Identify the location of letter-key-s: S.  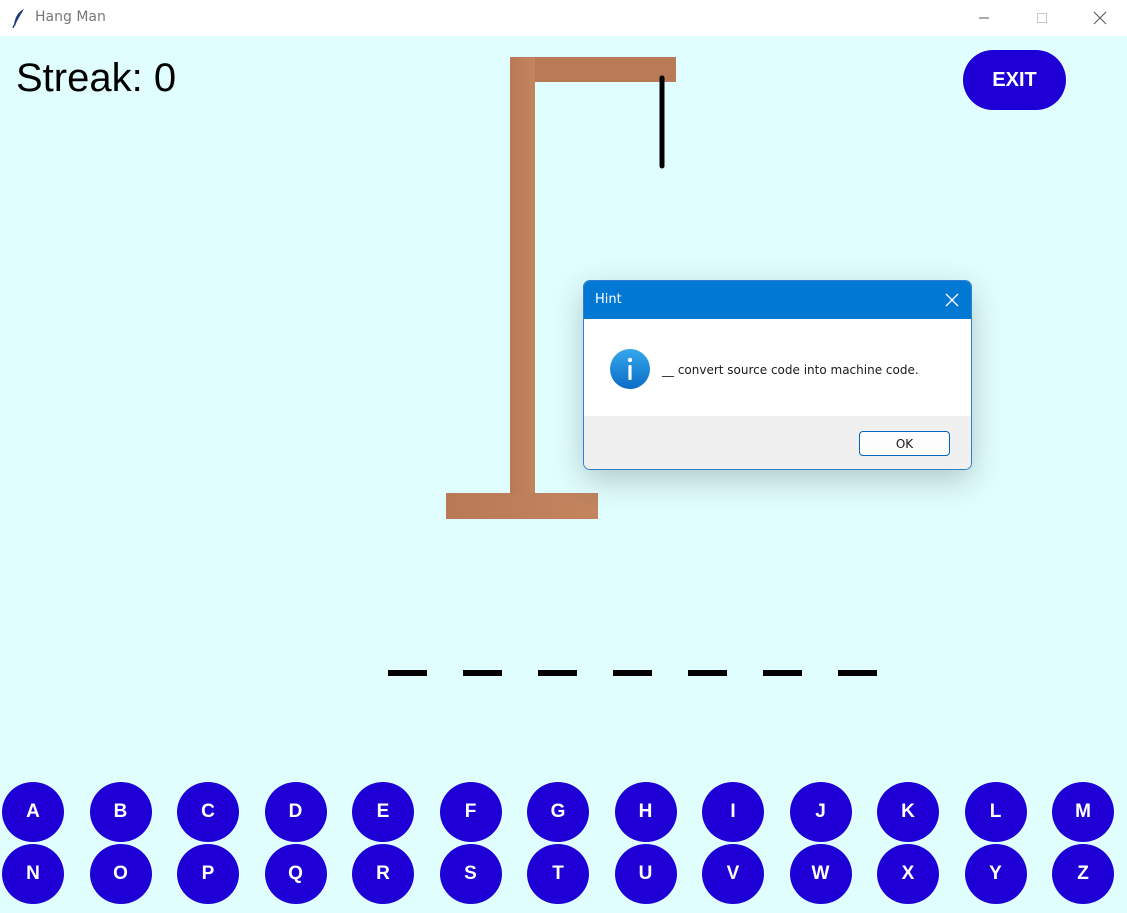
(470, 874).